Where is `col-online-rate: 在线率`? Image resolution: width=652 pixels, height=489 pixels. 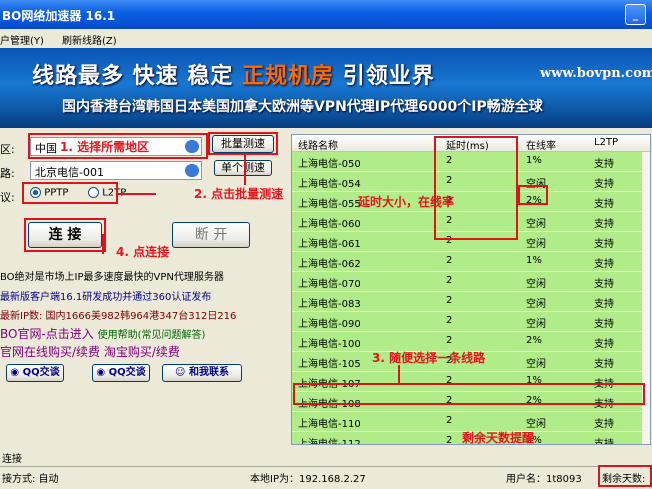
col-online-rate: 在线率 is located at coordinates (541, 144).